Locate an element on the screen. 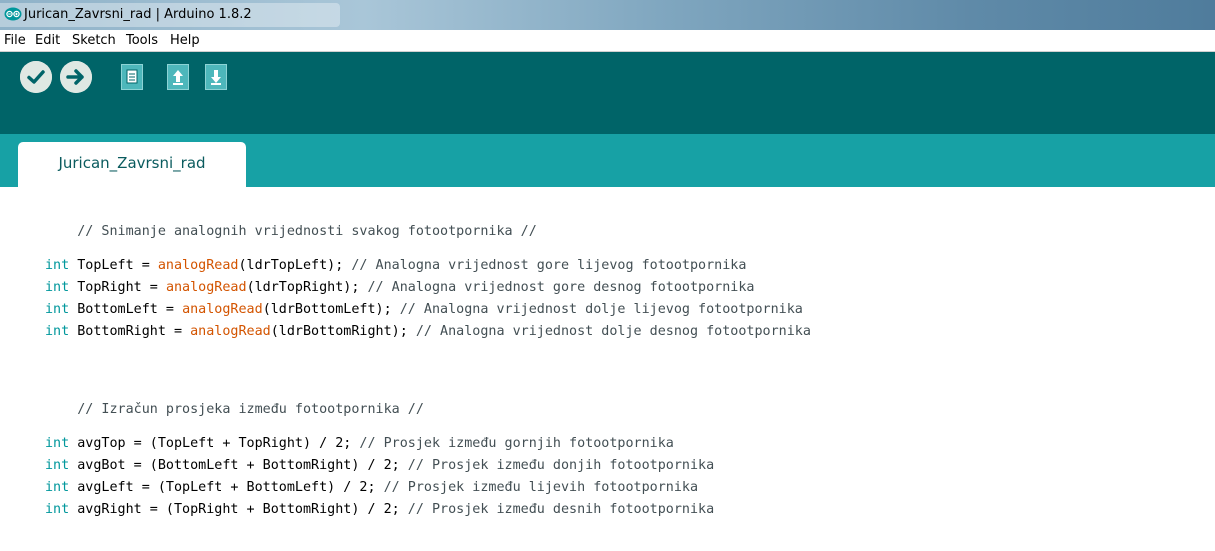 The image size is (1215, 551). open-icon is located at coordinates (178, 77).